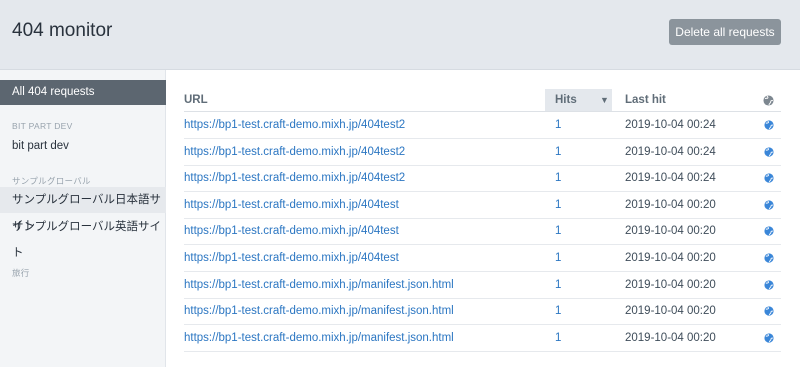 The width and height of the screenshot is (800, 367). What do you see at coordinates (83, 92) in the screenshot?
I see `sidebar-item-all-requests: All 404 requests` at bounding box center [83, 92].